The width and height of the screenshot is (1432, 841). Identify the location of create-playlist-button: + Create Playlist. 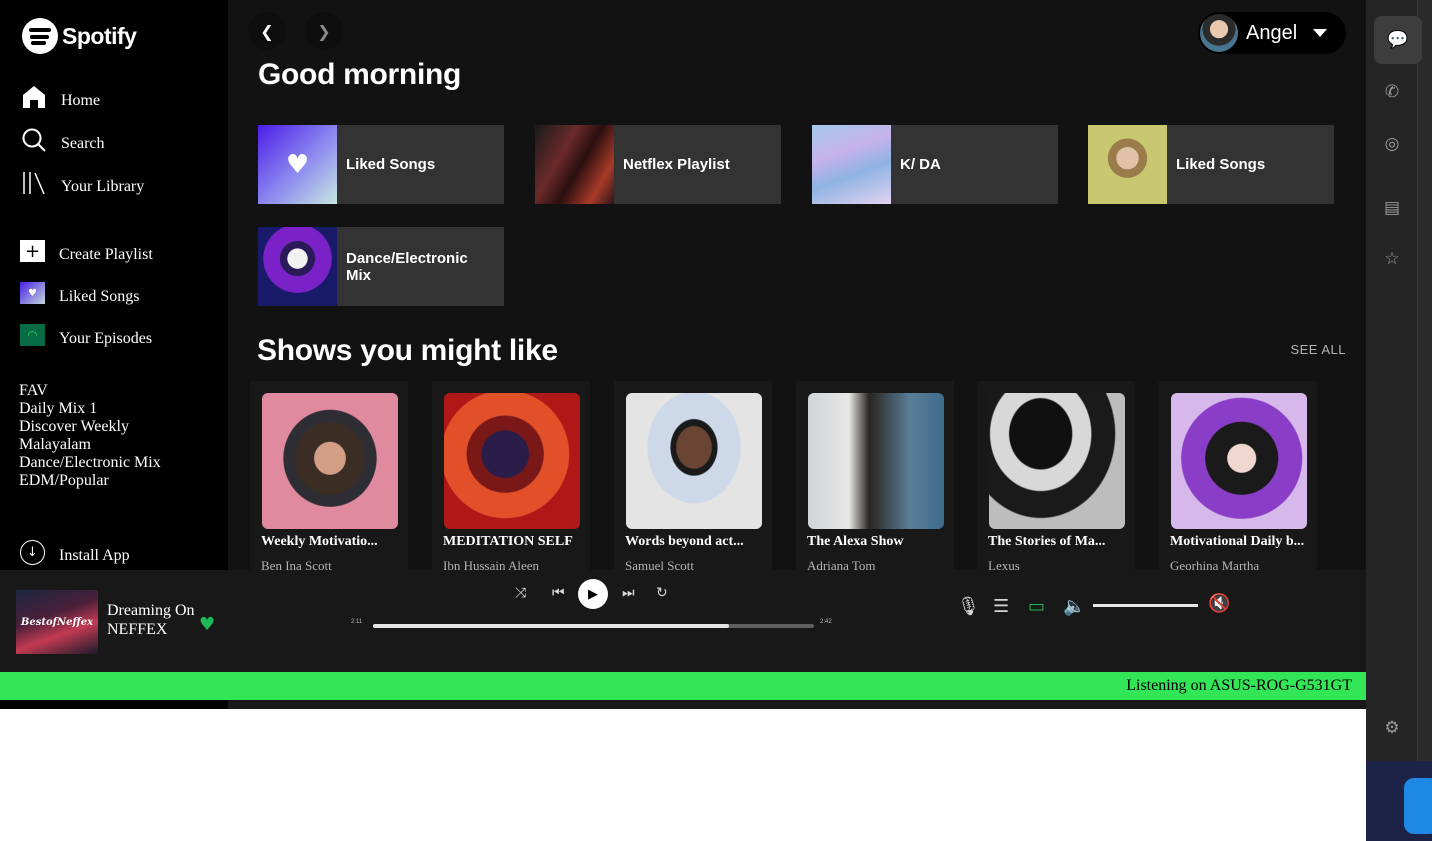
(86, 251).